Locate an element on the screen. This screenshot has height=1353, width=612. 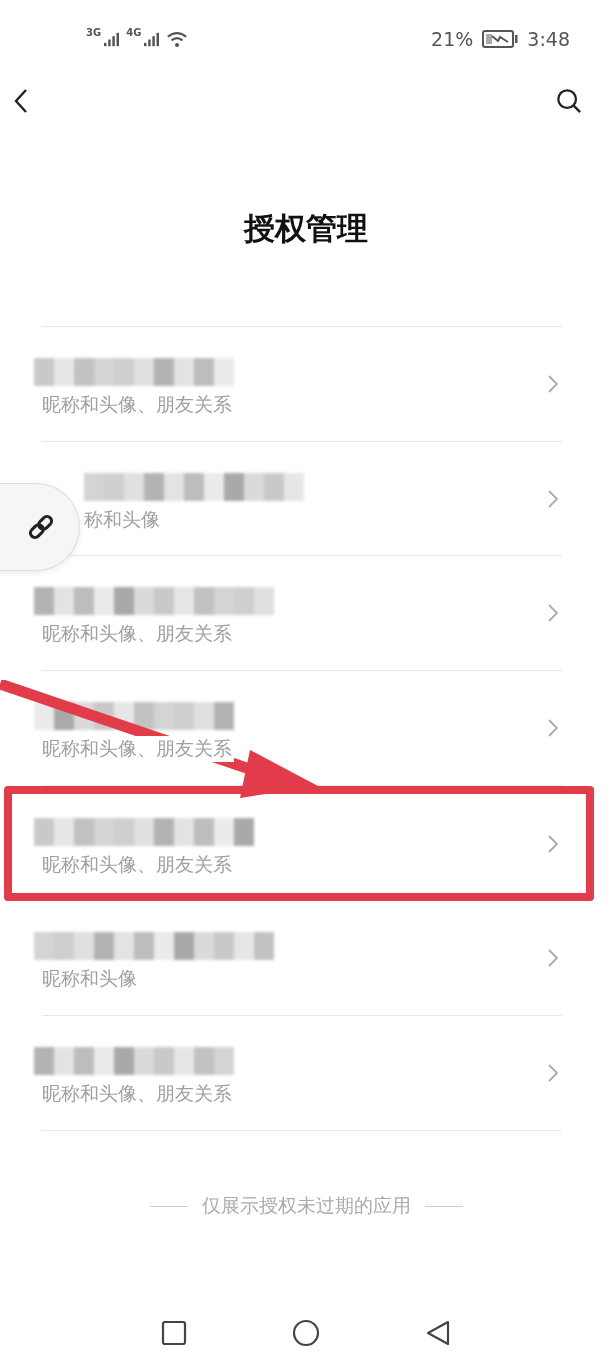
network-label: 3G is located at coordinates (94, 32).